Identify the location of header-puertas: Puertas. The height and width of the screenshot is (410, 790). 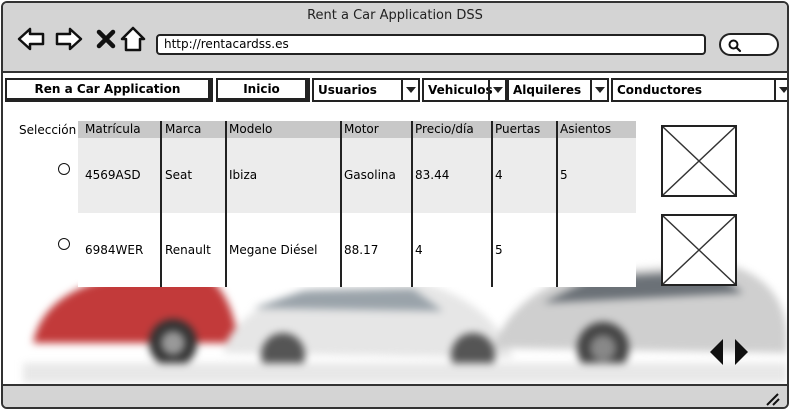
(518, 129).